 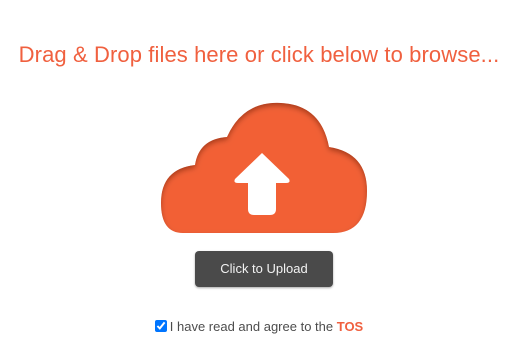 What do you see at coordinates (253, 326) in the screenshot?
I see `tos-label: I have read and agree to the` at bounding box center [253, 326].